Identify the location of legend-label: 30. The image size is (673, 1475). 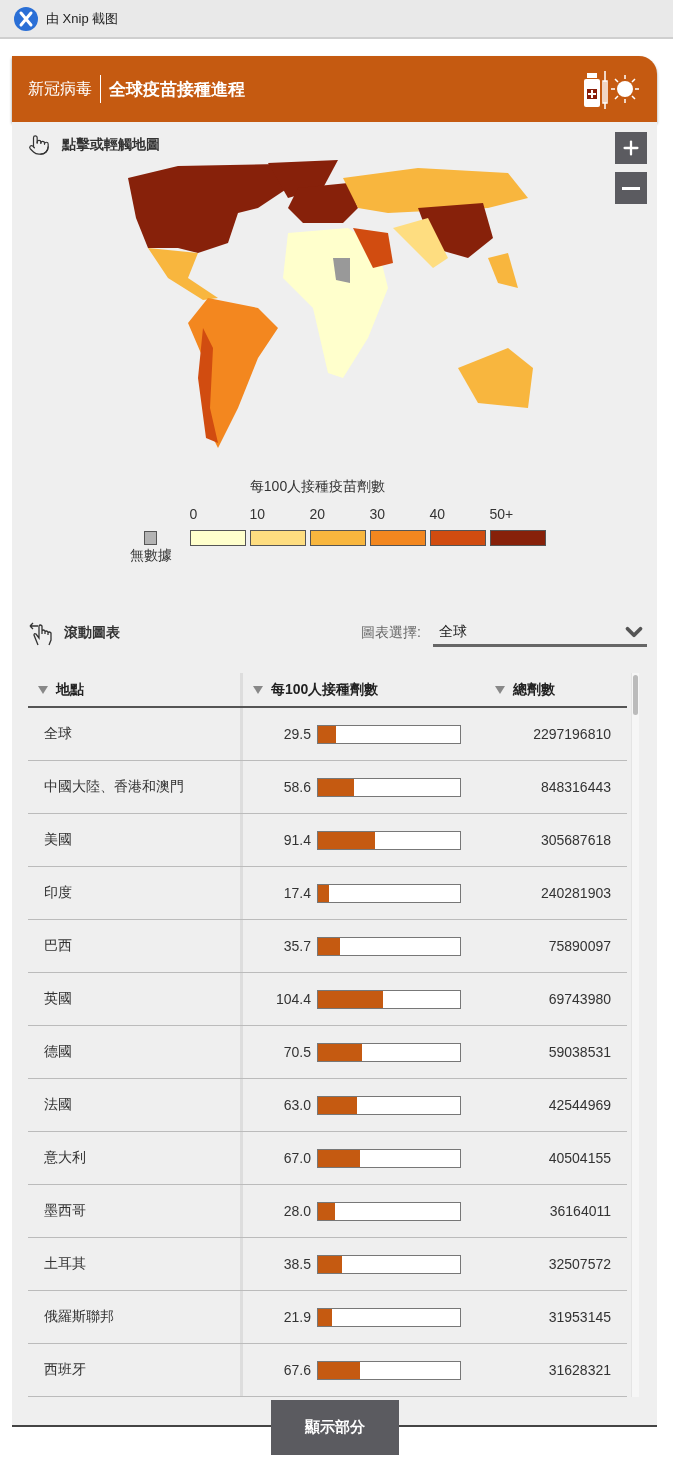
(377, 514).